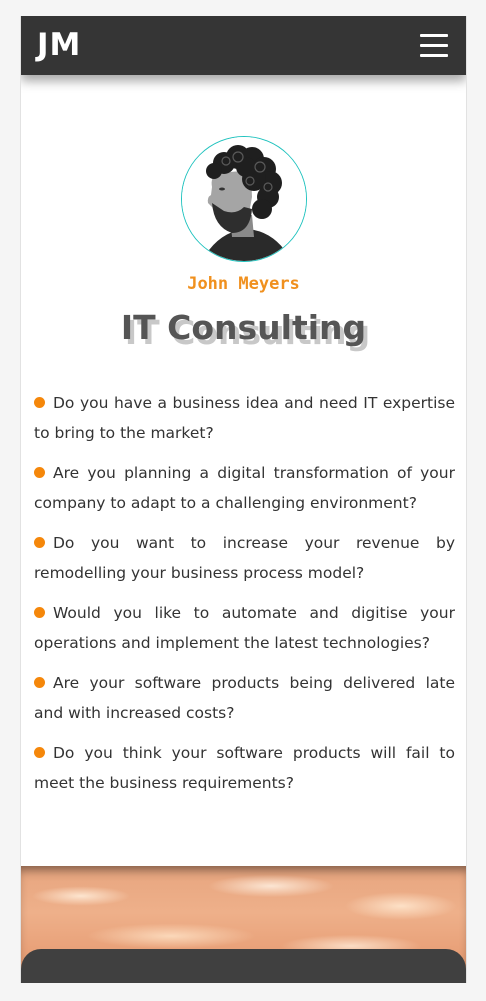  Describe the element at coordinates (243, 327) in the screenshot. I see `page-title: IT Consulting` at that location.